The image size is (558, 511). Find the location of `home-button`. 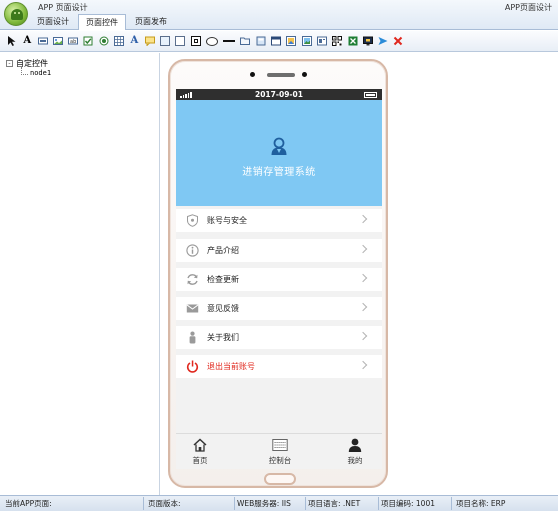

home-button is located at coordinates (280, 479).